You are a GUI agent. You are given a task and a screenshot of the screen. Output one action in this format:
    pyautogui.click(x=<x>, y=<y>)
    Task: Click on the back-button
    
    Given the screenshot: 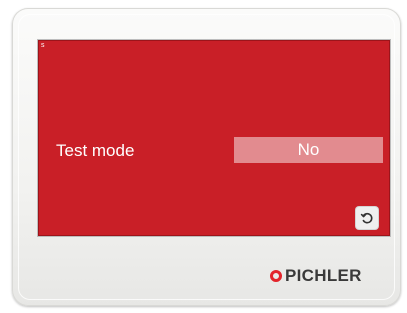 What is the action you would take?
    pyautogui.click(x=367, y=218)
    